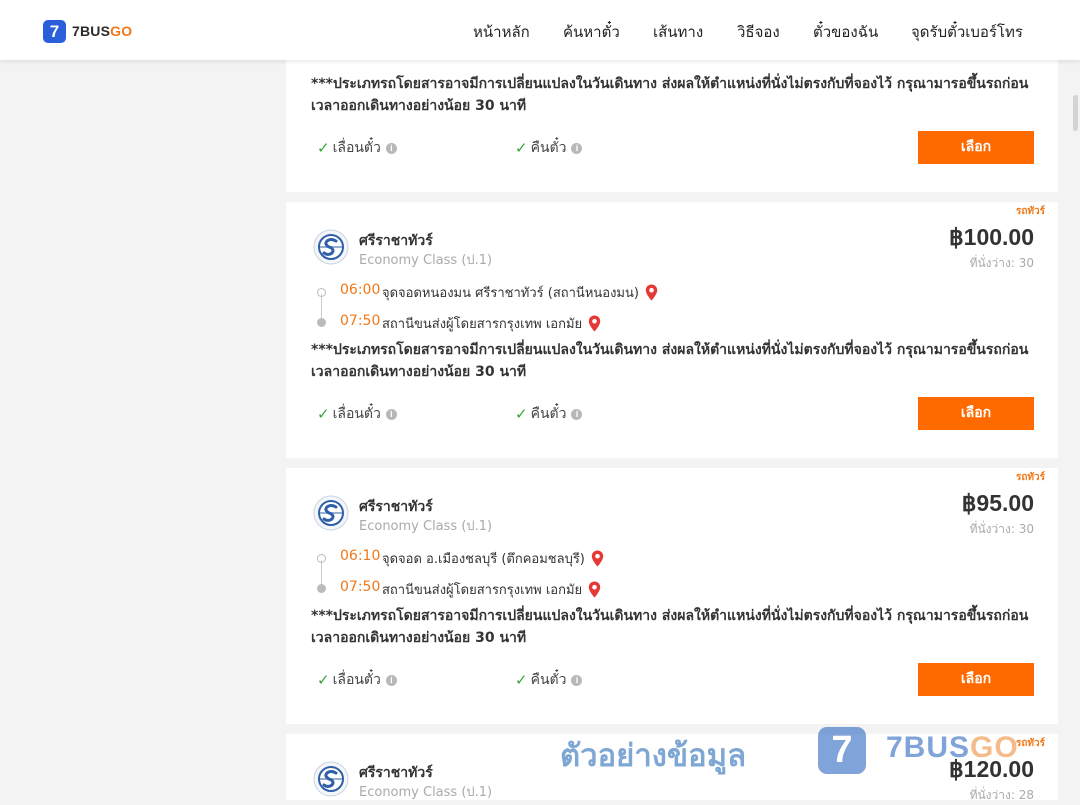 The image size is (1080, 805). What do you see at coordinates (845, 31) in the screenshot?
I see `nav-my-tickets: ตั๋วของฉัน` at bounding box center [845, 31].